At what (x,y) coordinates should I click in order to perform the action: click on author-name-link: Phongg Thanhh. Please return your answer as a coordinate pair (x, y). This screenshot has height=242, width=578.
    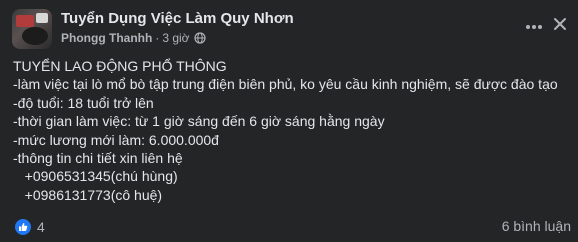
    Looking at the image, I should click on (106, 38).